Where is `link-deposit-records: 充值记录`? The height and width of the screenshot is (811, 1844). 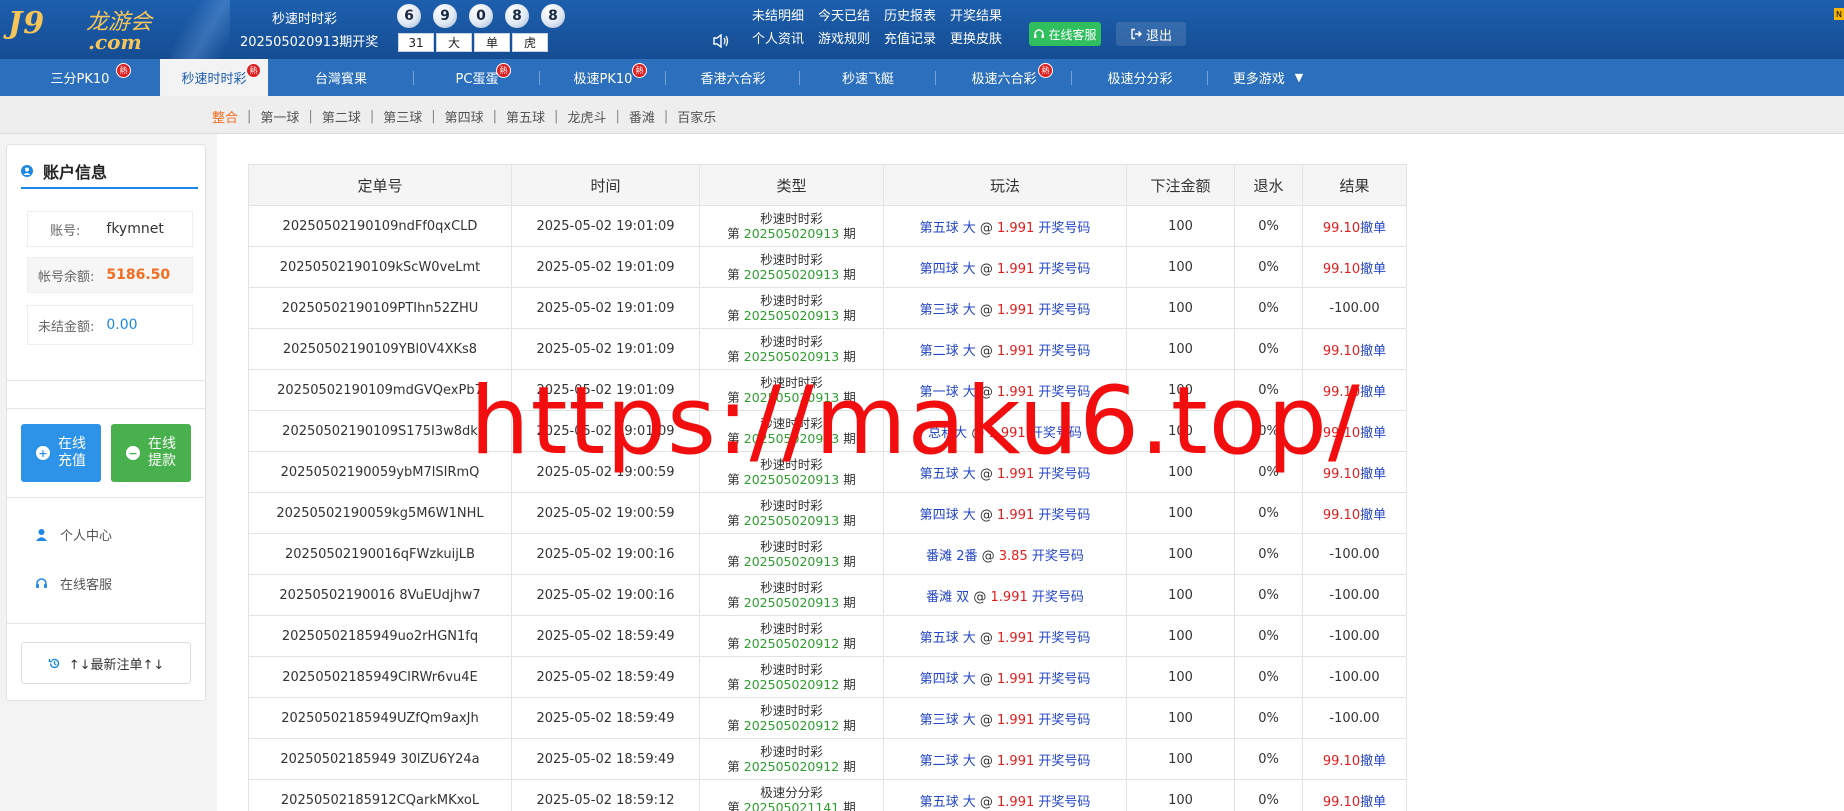
link-deposit-records: 充值记录 is located at coordinates (910, 37).